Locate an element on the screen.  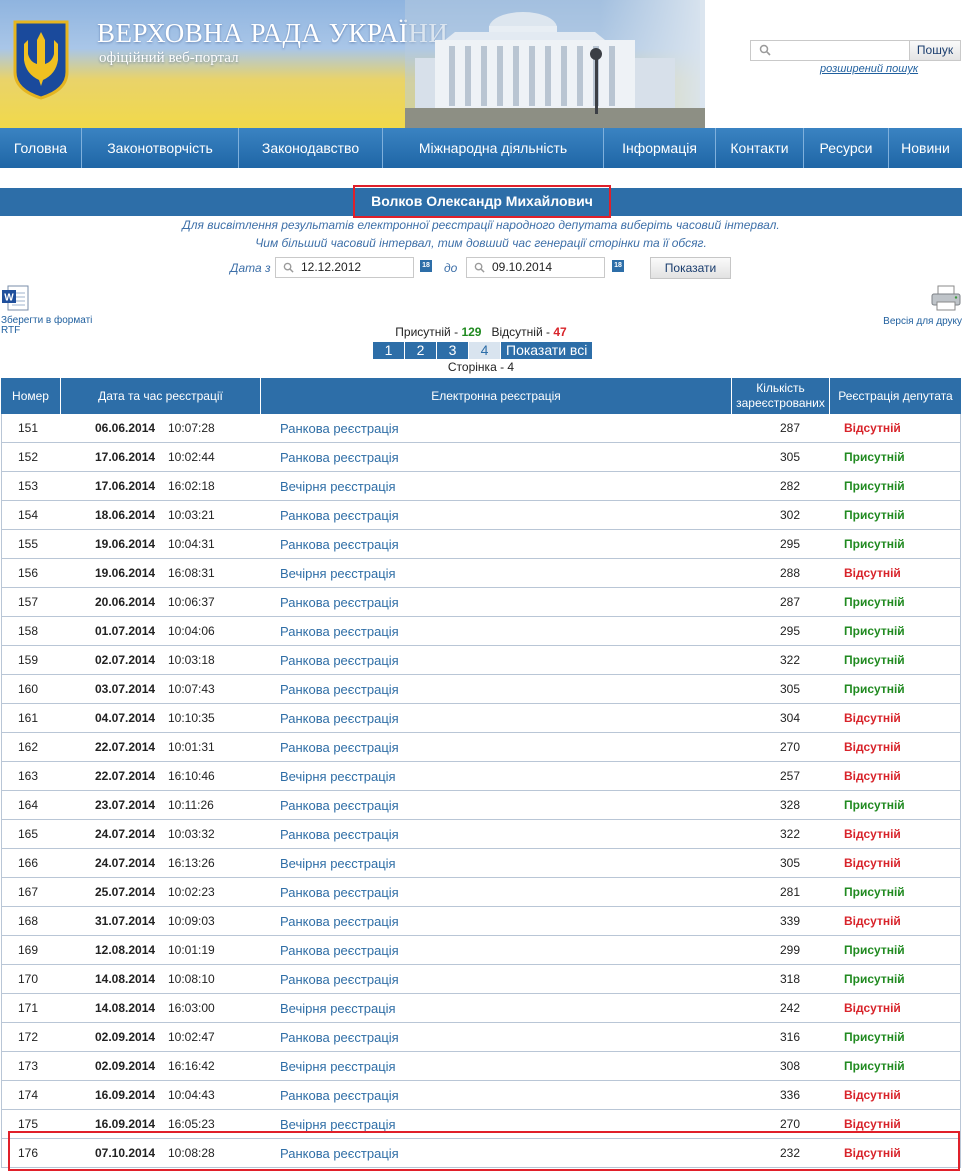
print-version-link: Версія для друку is located at coordinates (917, 306).